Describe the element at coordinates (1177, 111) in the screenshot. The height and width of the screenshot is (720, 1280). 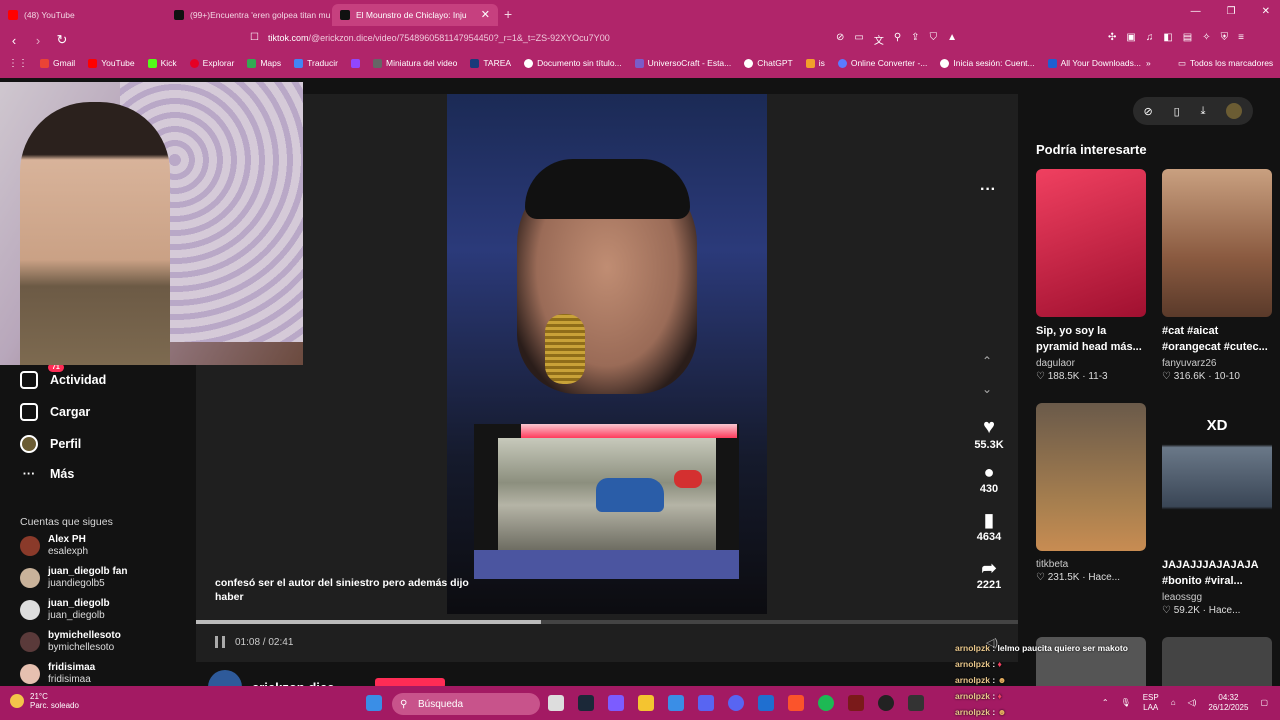
I see `mobile-icon: ▯` at that location.